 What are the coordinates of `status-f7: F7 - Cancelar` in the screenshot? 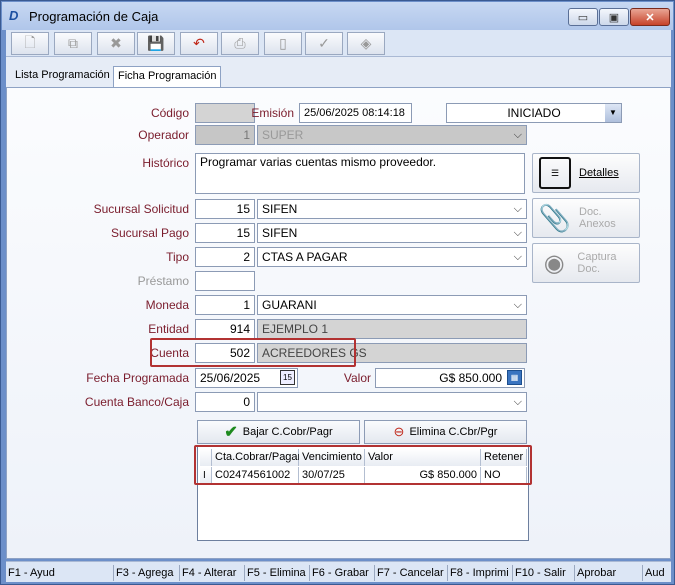 It's located at (411, 573).